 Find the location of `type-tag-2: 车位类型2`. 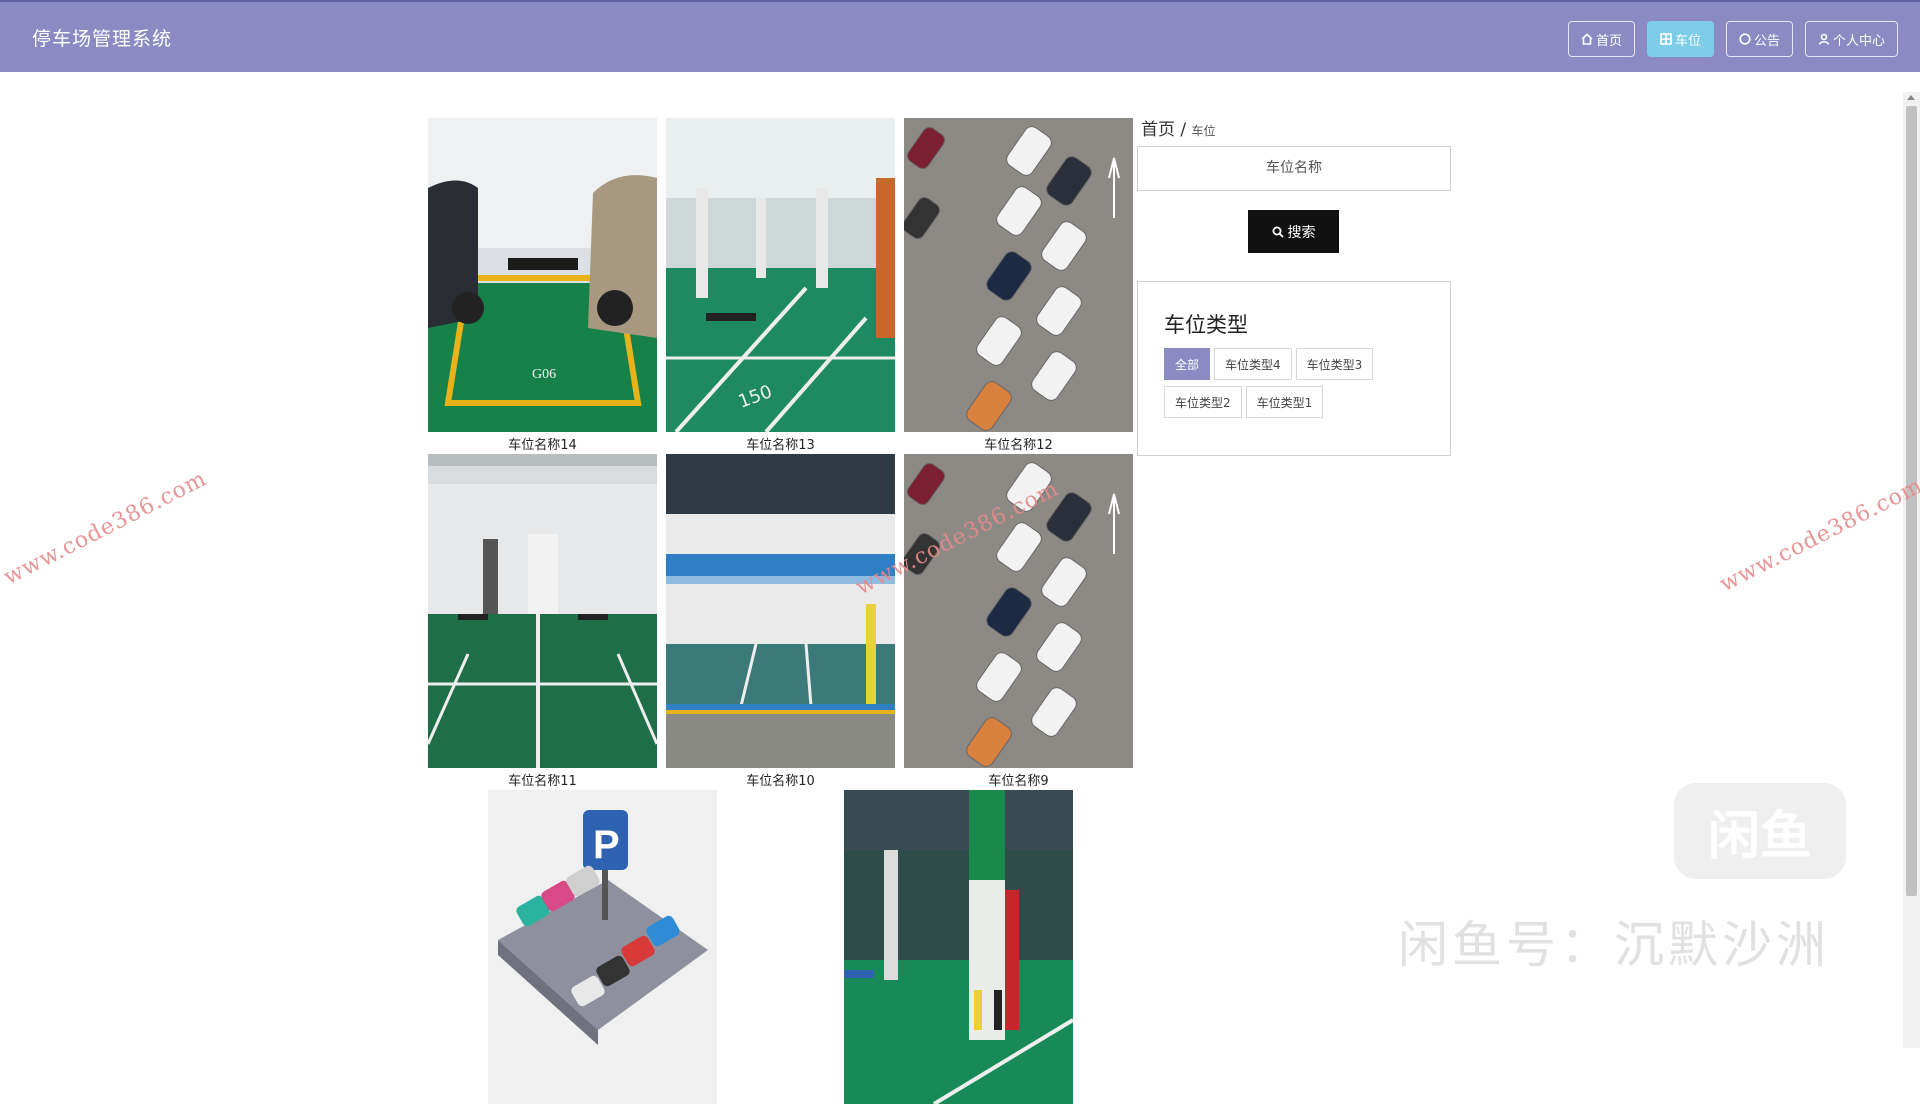

type-tag-2: 车位类型2 is located at coordinates (1203, 402).